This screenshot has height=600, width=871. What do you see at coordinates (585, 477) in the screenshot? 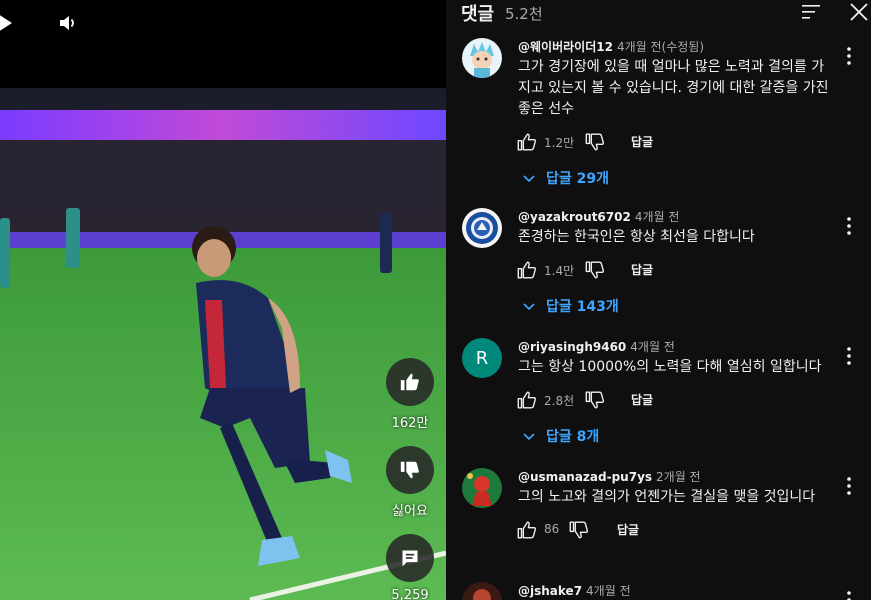
I see `comment-author: @usmanazad-pu7ys` at bounding box center [585, 477].